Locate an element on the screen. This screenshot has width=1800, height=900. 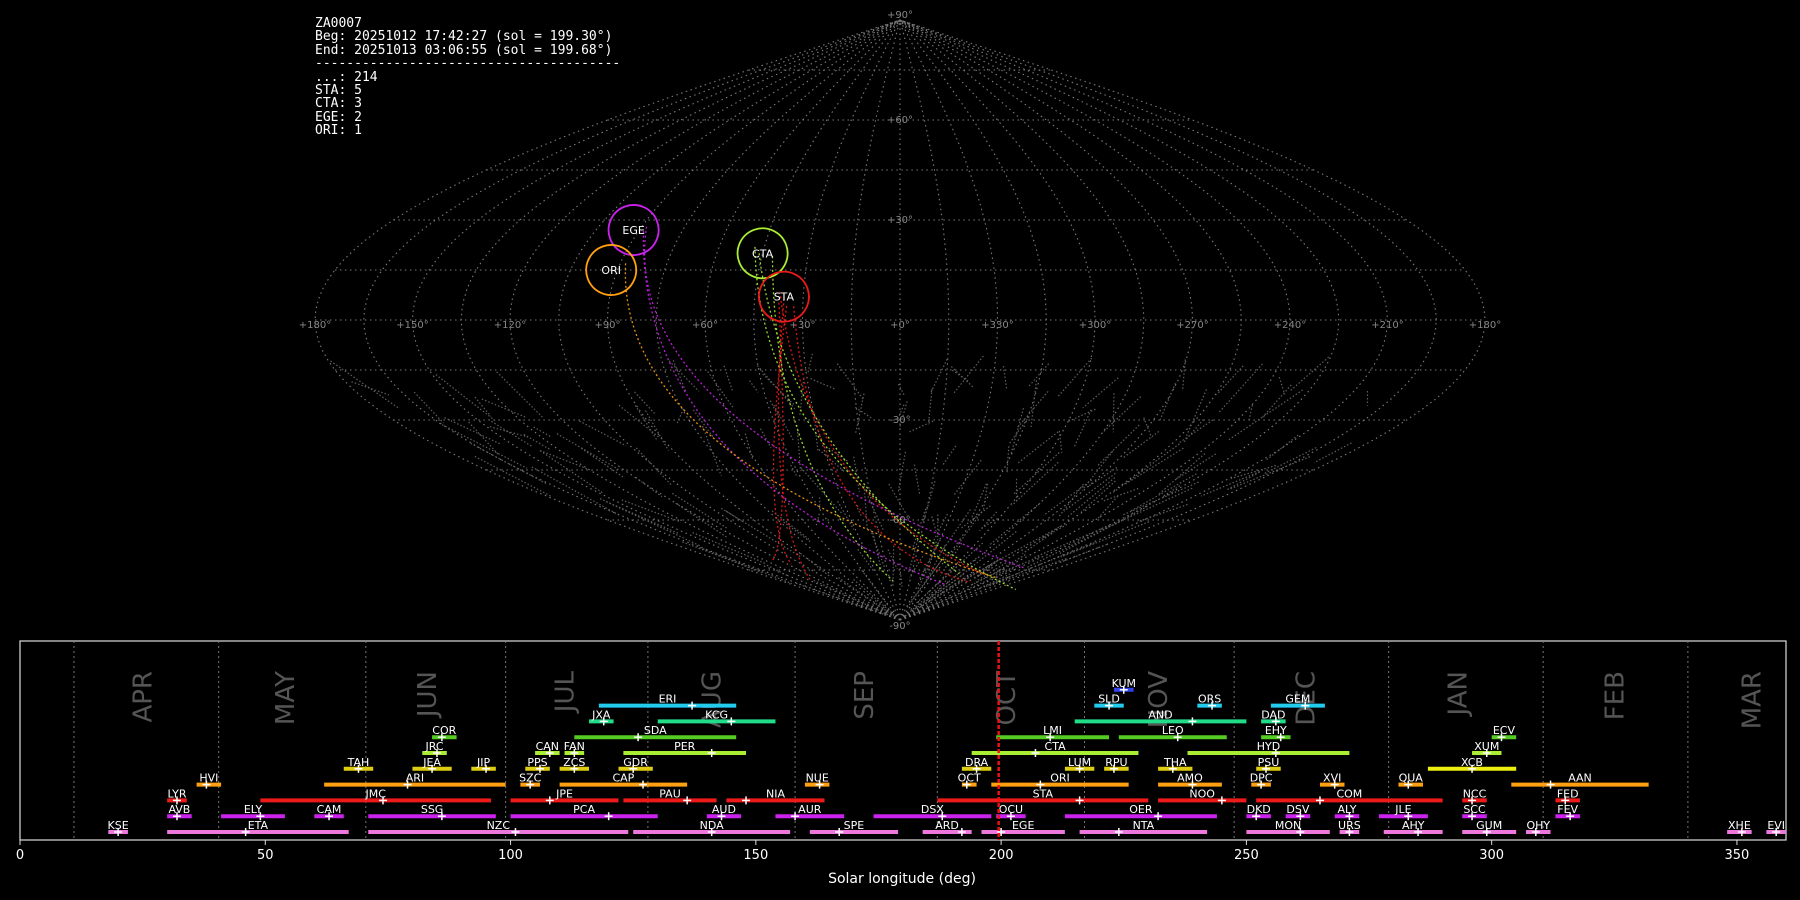
shower-code: JMC is located at coordinates (375, 793).